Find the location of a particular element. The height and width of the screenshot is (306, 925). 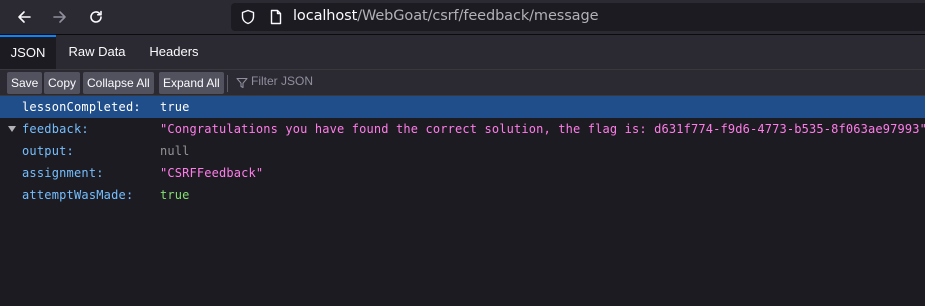

filter-json-input: Filter JSON is located at coordinates (282, 81).